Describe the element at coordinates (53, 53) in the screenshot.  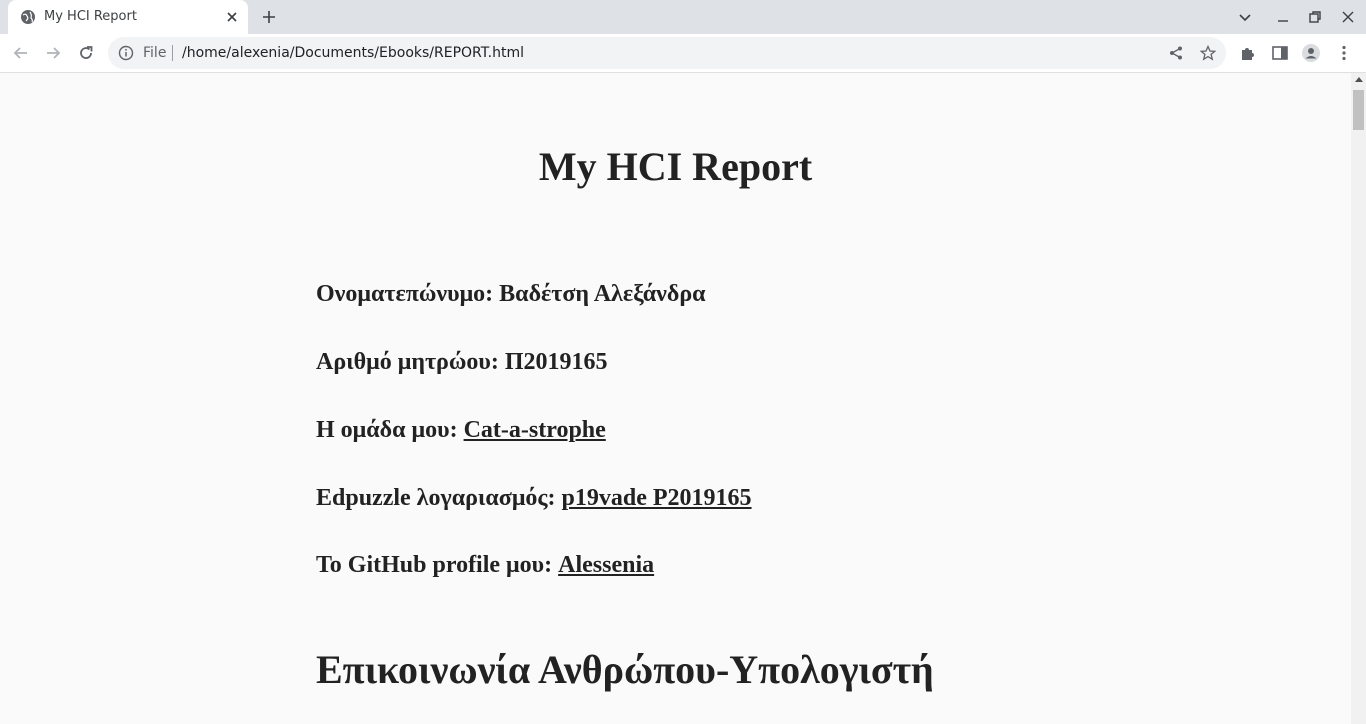
I see `forward-arrow-icon` at that location.